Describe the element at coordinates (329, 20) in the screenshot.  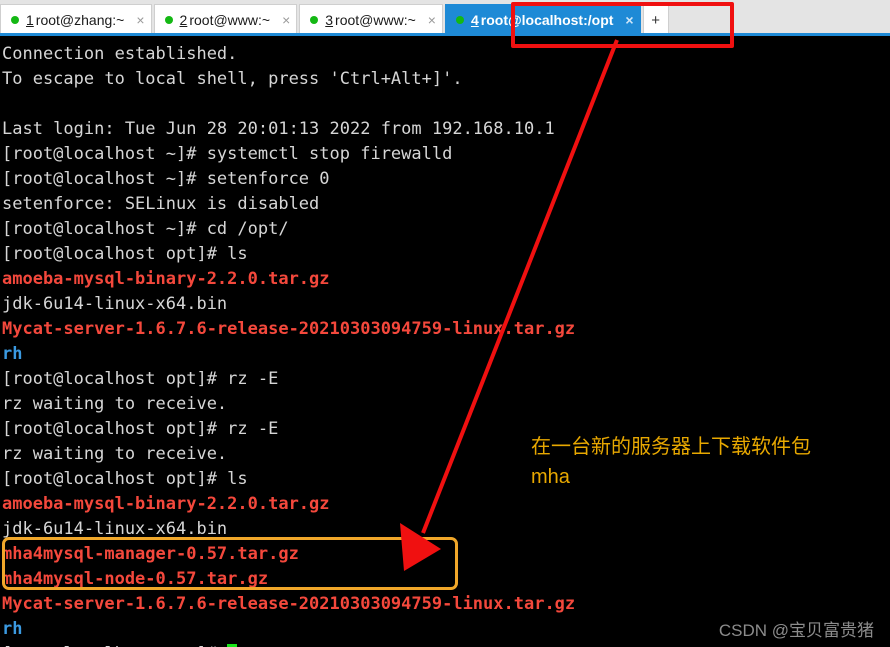
I see `tab-number: 3` at that location.